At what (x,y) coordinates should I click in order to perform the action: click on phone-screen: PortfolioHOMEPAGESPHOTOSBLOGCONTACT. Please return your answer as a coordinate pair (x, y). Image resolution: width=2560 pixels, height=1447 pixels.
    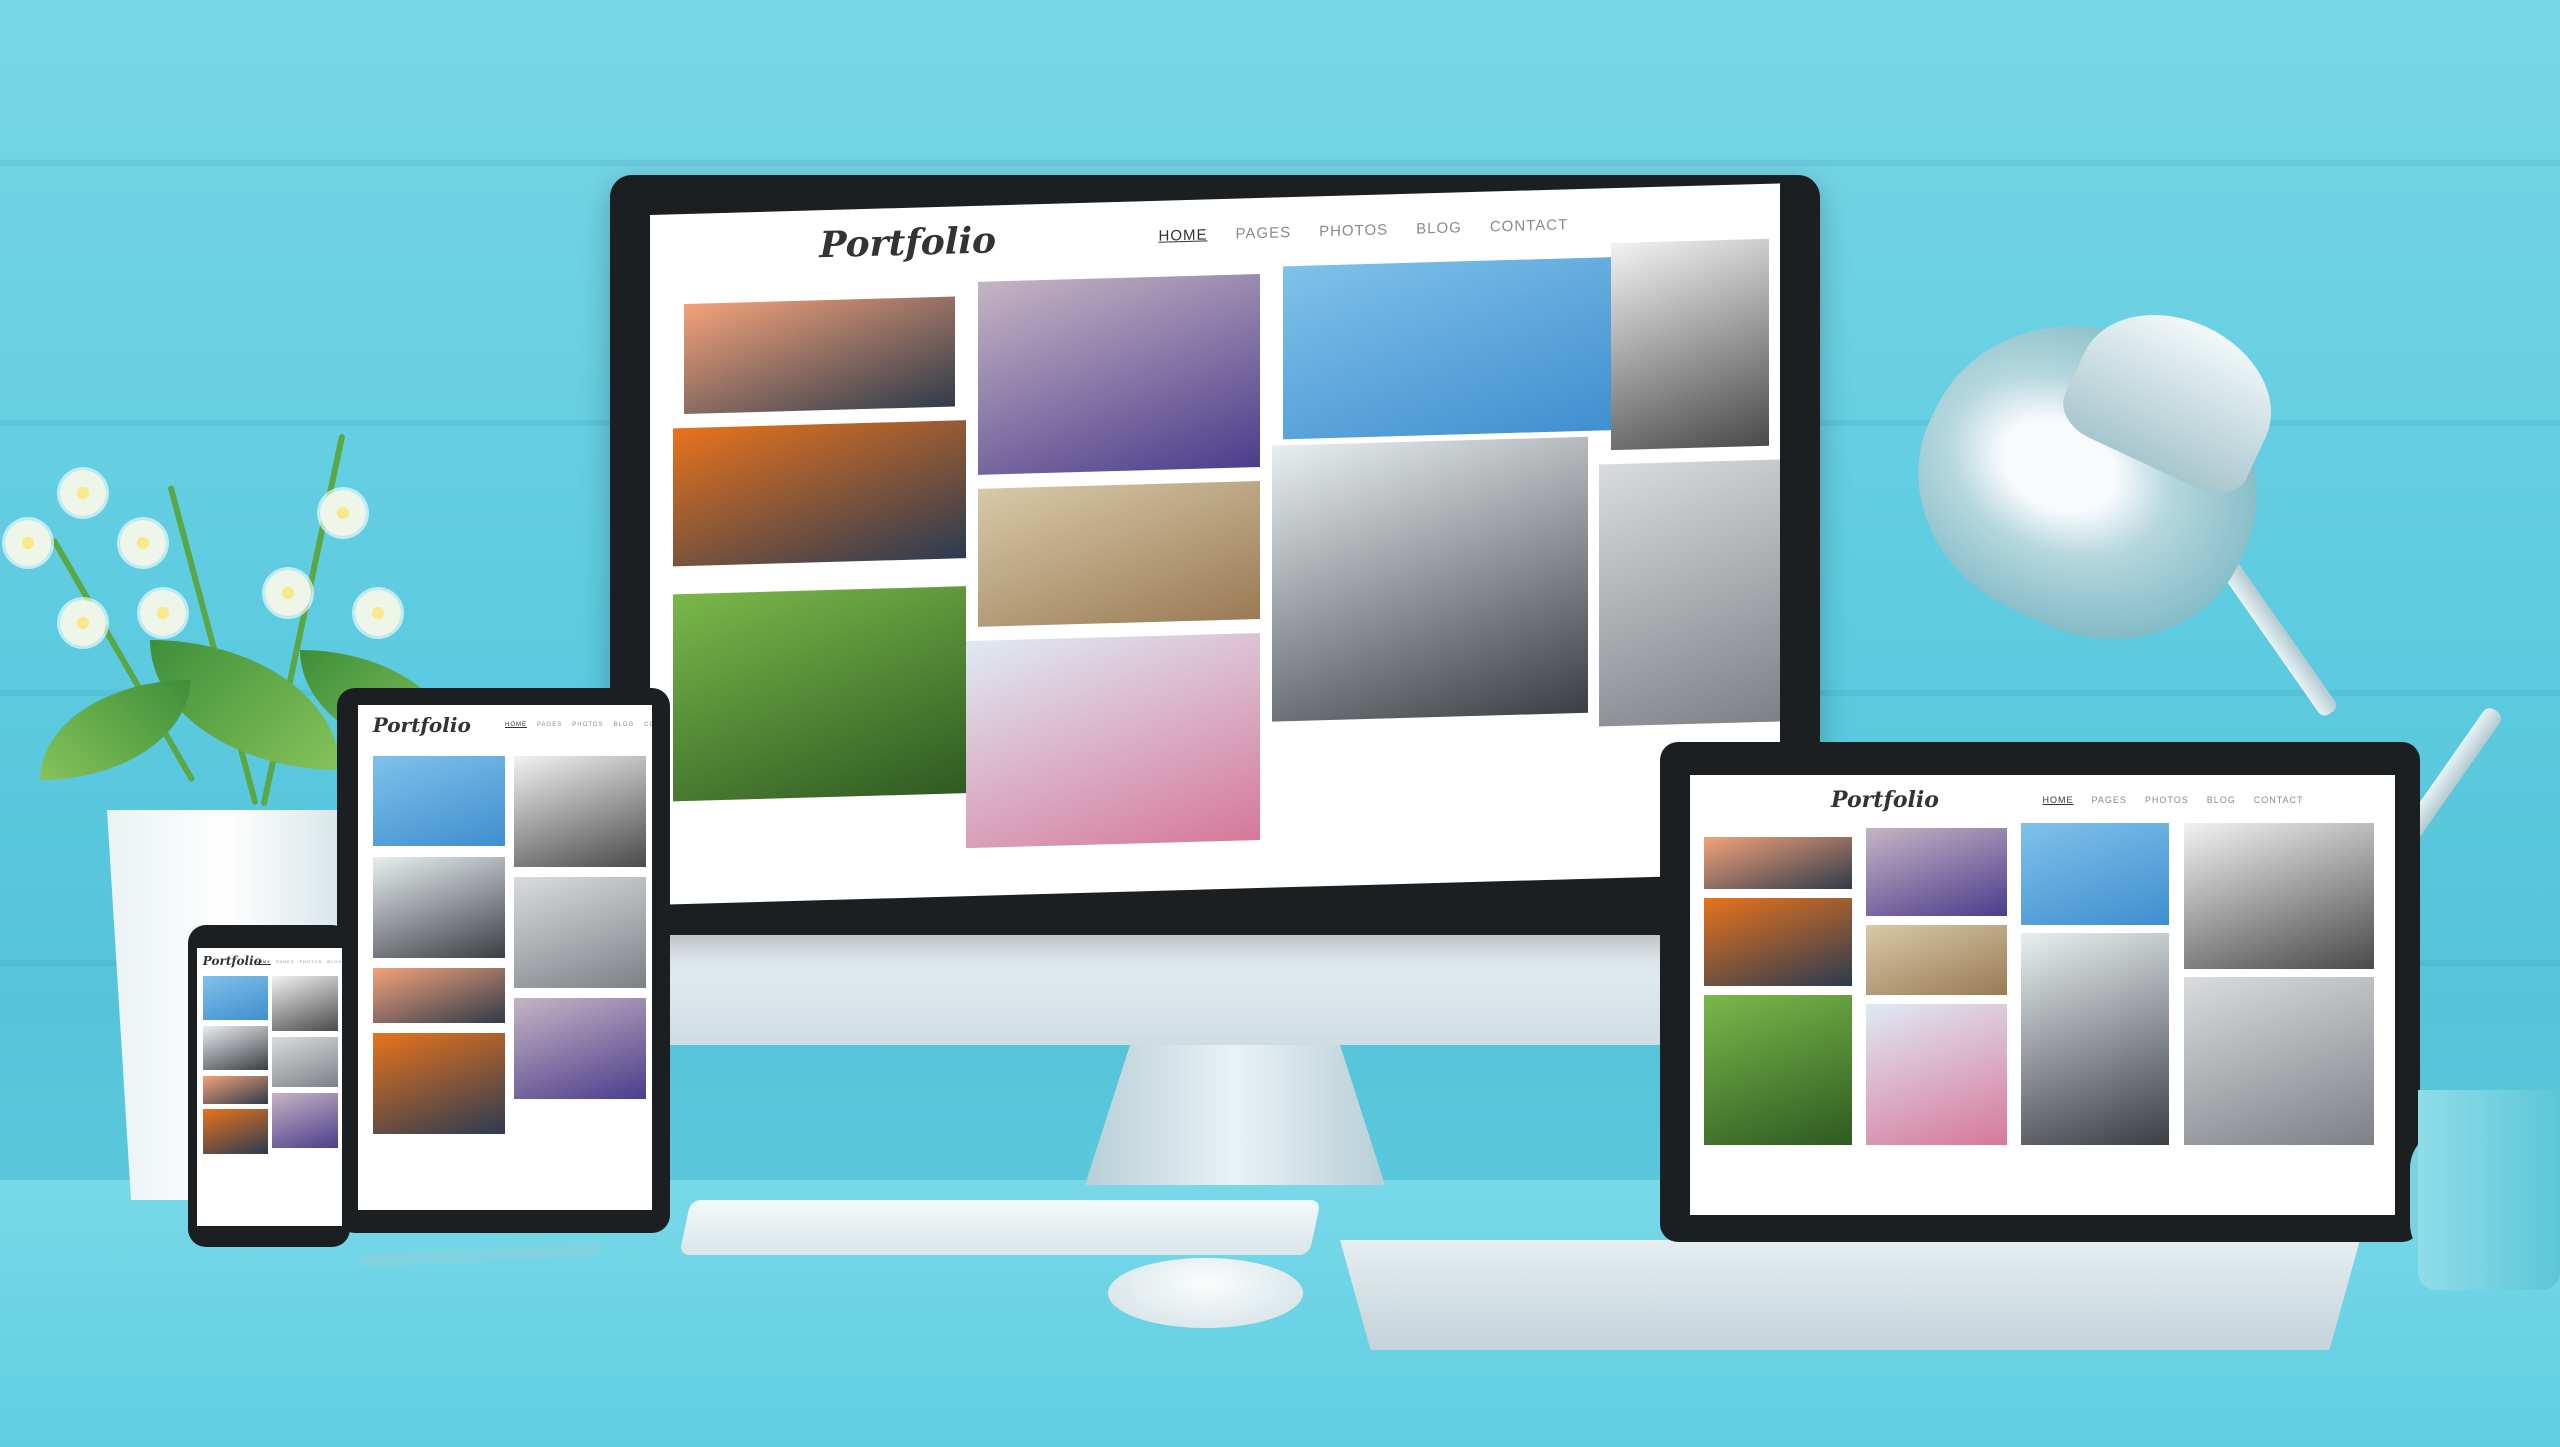
    Looking at the image, I should click on (269, 1087).